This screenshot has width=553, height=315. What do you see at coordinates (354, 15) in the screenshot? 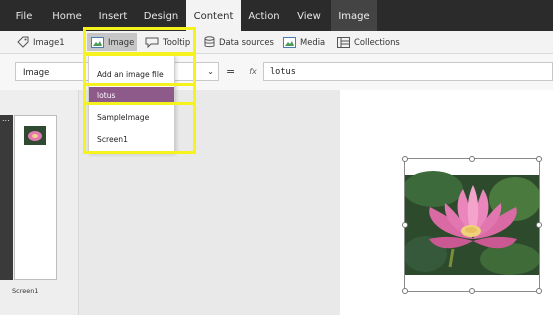
I see `tab-image-context: Image` at bounding box center [354, 15].